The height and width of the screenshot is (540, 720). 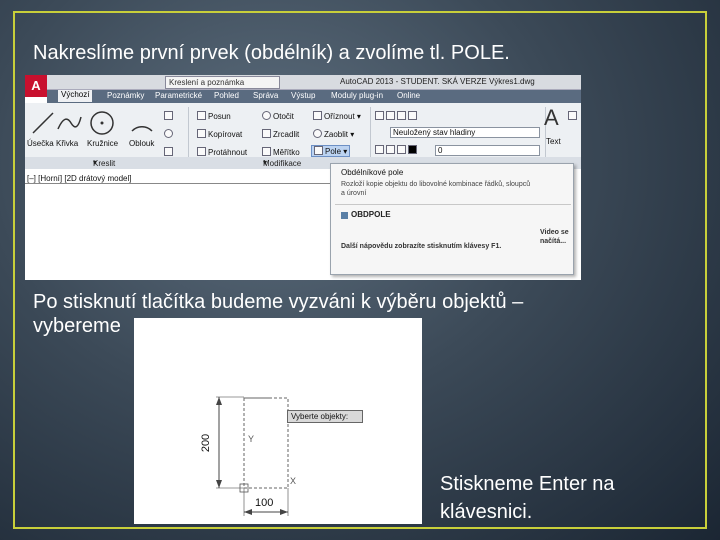 I want to click on tab-vychozi: Výchozí, so click(x=75, y=96).